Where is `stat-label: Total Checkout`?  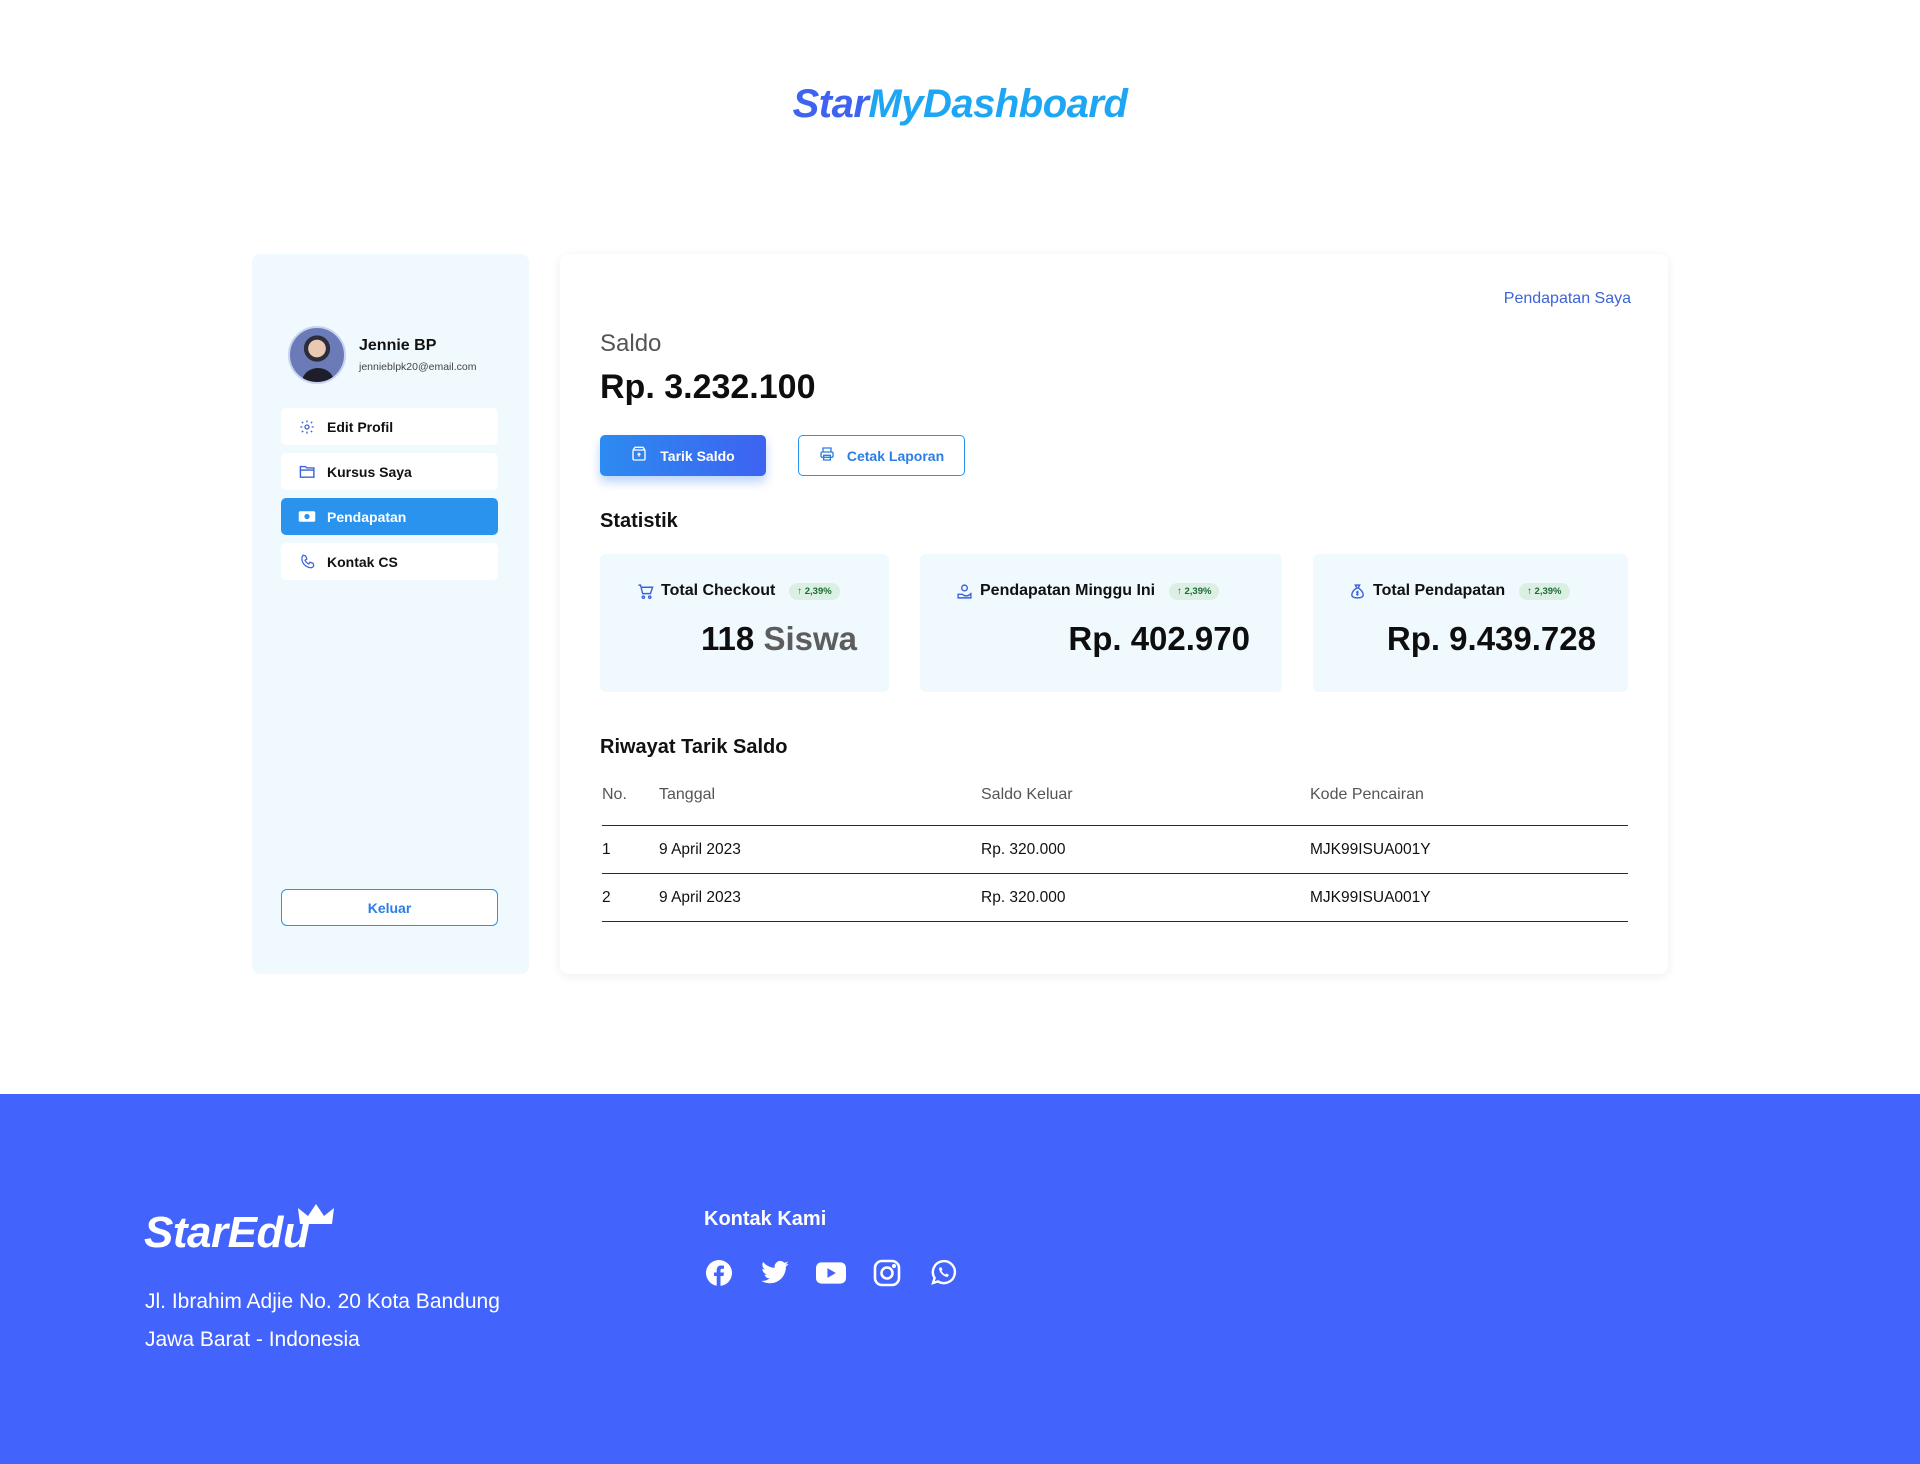 stat-label: Total Checkout is located at coordinates (718, 590).